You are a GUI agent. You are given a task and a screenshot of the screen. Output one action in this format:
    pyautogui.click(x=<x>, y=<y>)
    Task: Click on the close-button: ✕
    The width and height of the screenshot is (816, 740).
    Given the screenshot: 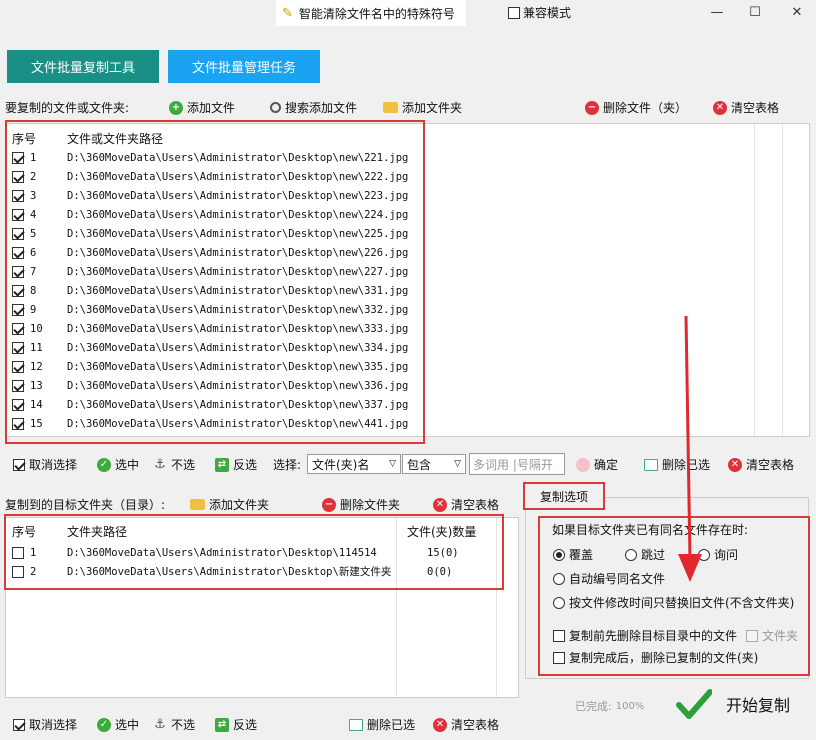 What is the action you would take?
    pyautogui.click(x=797, y=13)
    